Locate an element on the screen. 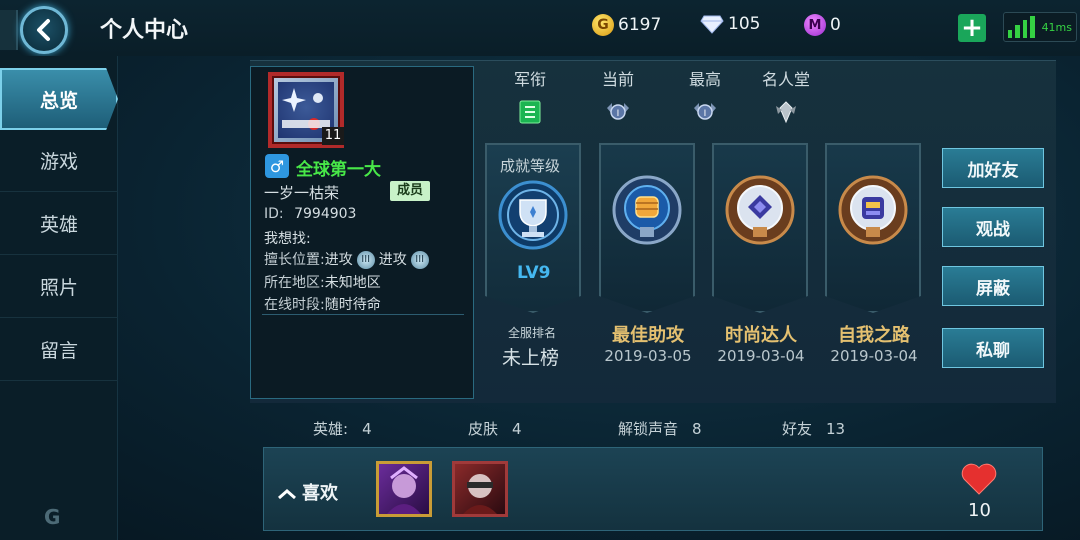 The width and height of the screenshot is (1080, 540). heart-icon is located at coordinates (979, 479).